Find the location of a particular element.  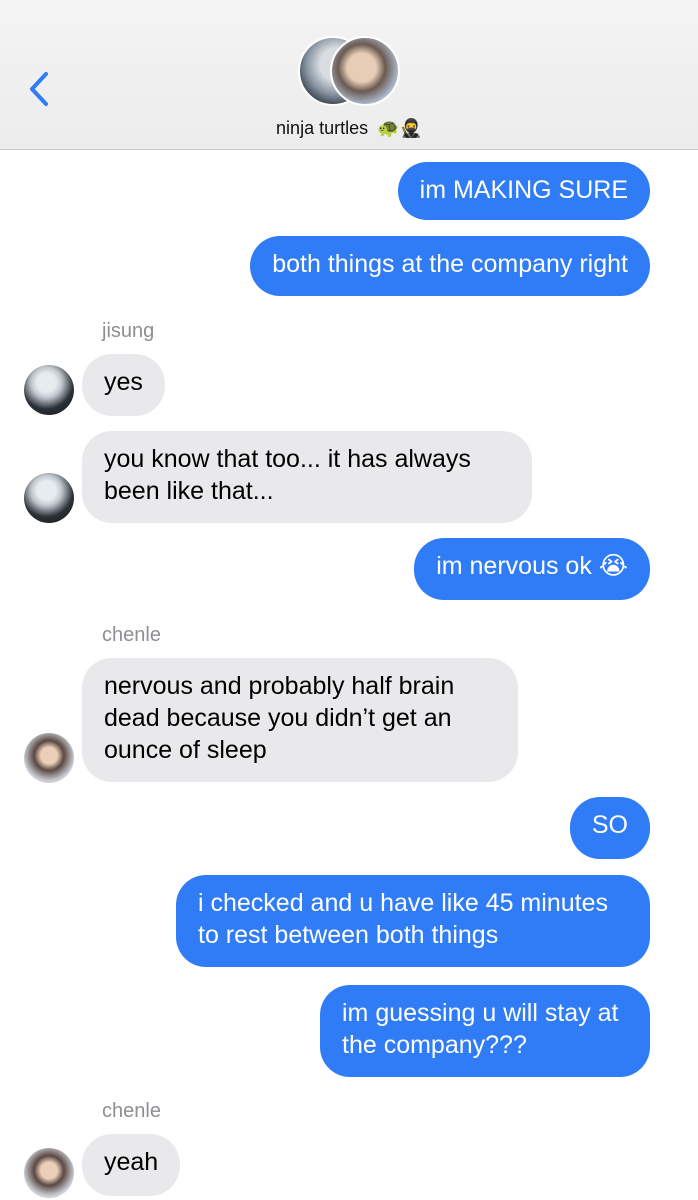

message-line: to rest between both things is located at coordinates (348, 935).